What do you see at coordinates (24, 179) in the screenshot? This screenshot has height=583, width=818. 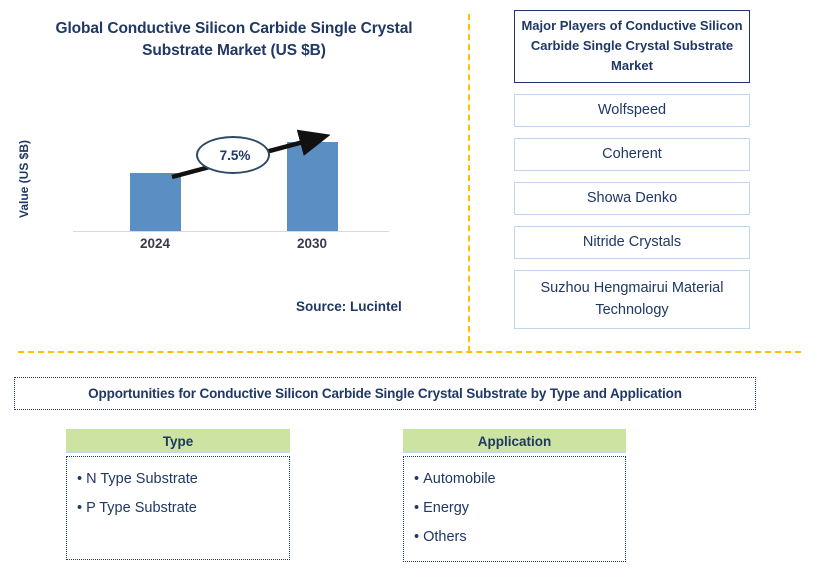 I see `y-axis-label: Value (US $B)` at bounding box center [24, 179].